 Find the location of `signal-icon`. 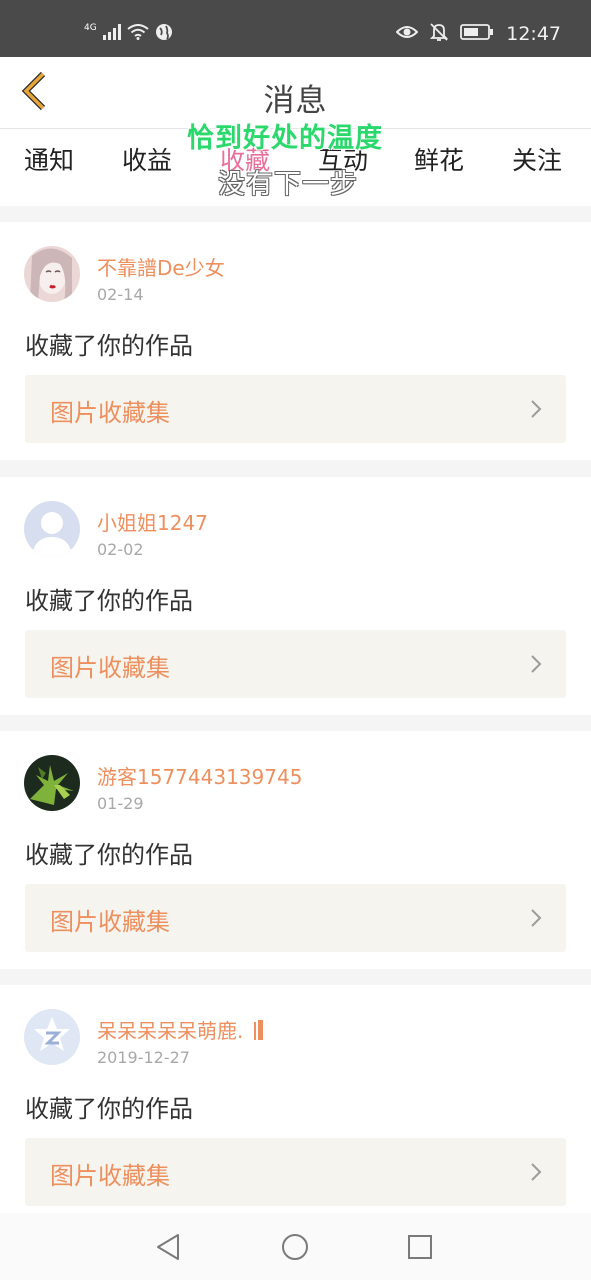

signal-icon is located at coordinates (111, 34).